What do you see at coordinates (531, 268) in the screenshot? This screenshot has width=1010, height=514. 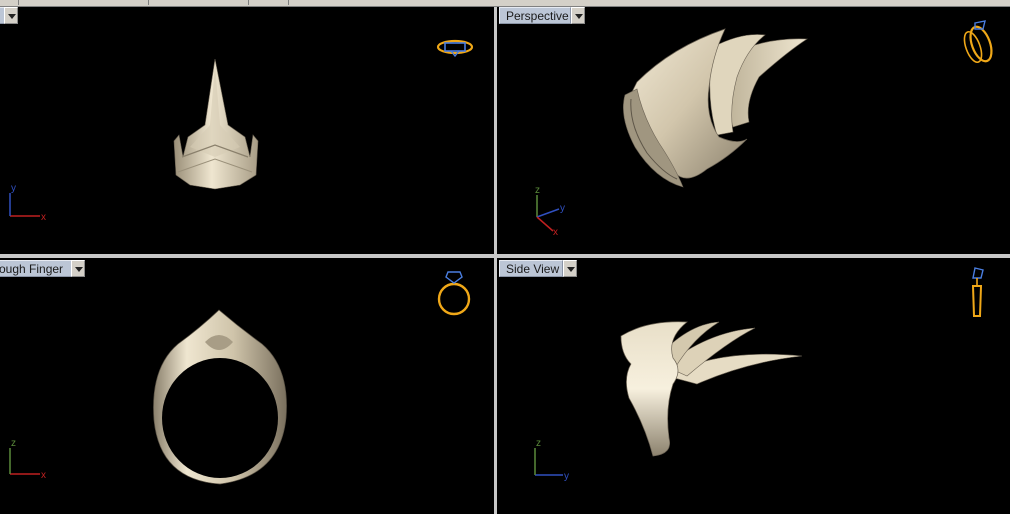 I see `viewport-side-title: Side View` at bounding box center [531, 268].